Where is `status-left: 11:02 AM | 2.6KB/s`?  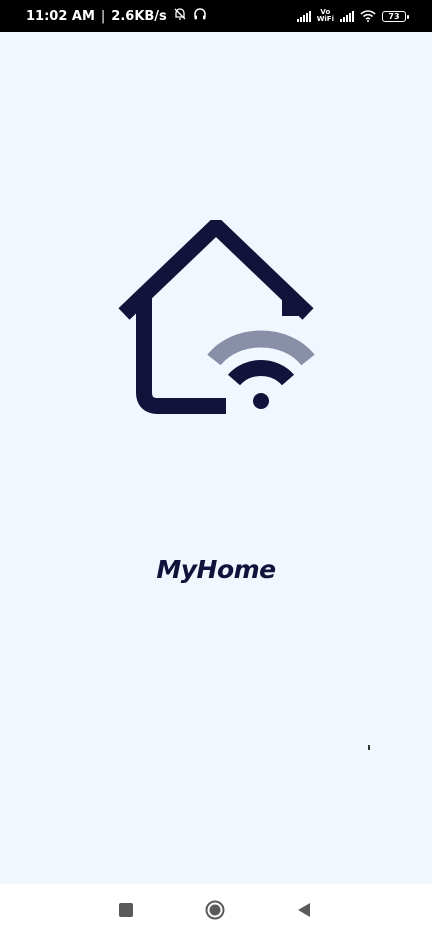
status-left: 11:02 AM | 2.6KB/s is located at coordinates (116, 16).